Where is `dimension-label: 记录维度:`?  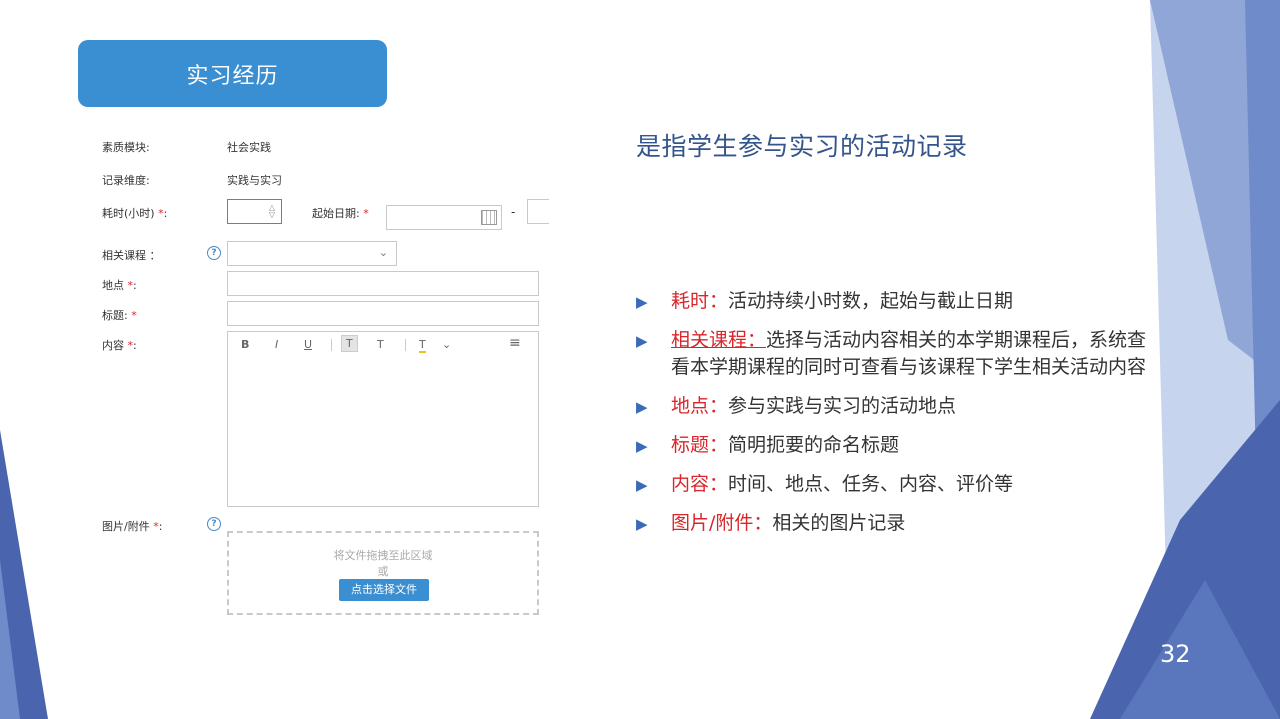
dimension-label: 记录维度: is located at coordinates (126, 180).